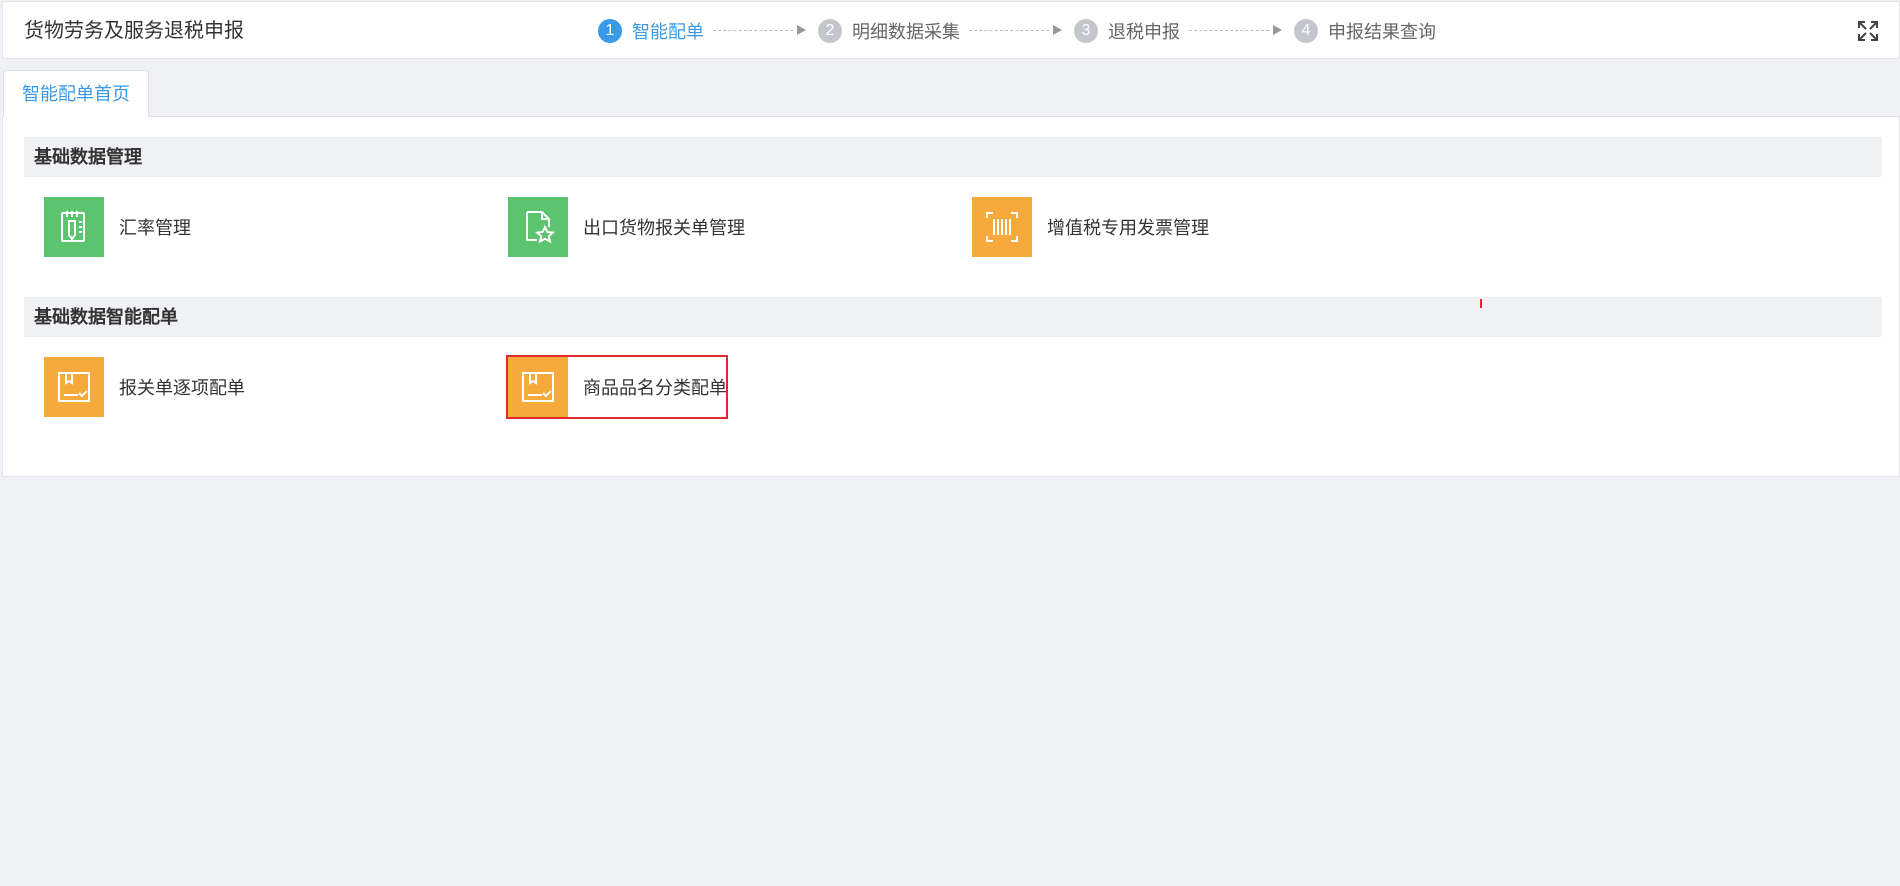 The height and width of the screenshot is (886, 1900). I want to click on step-number: 1, so click(610, 31).